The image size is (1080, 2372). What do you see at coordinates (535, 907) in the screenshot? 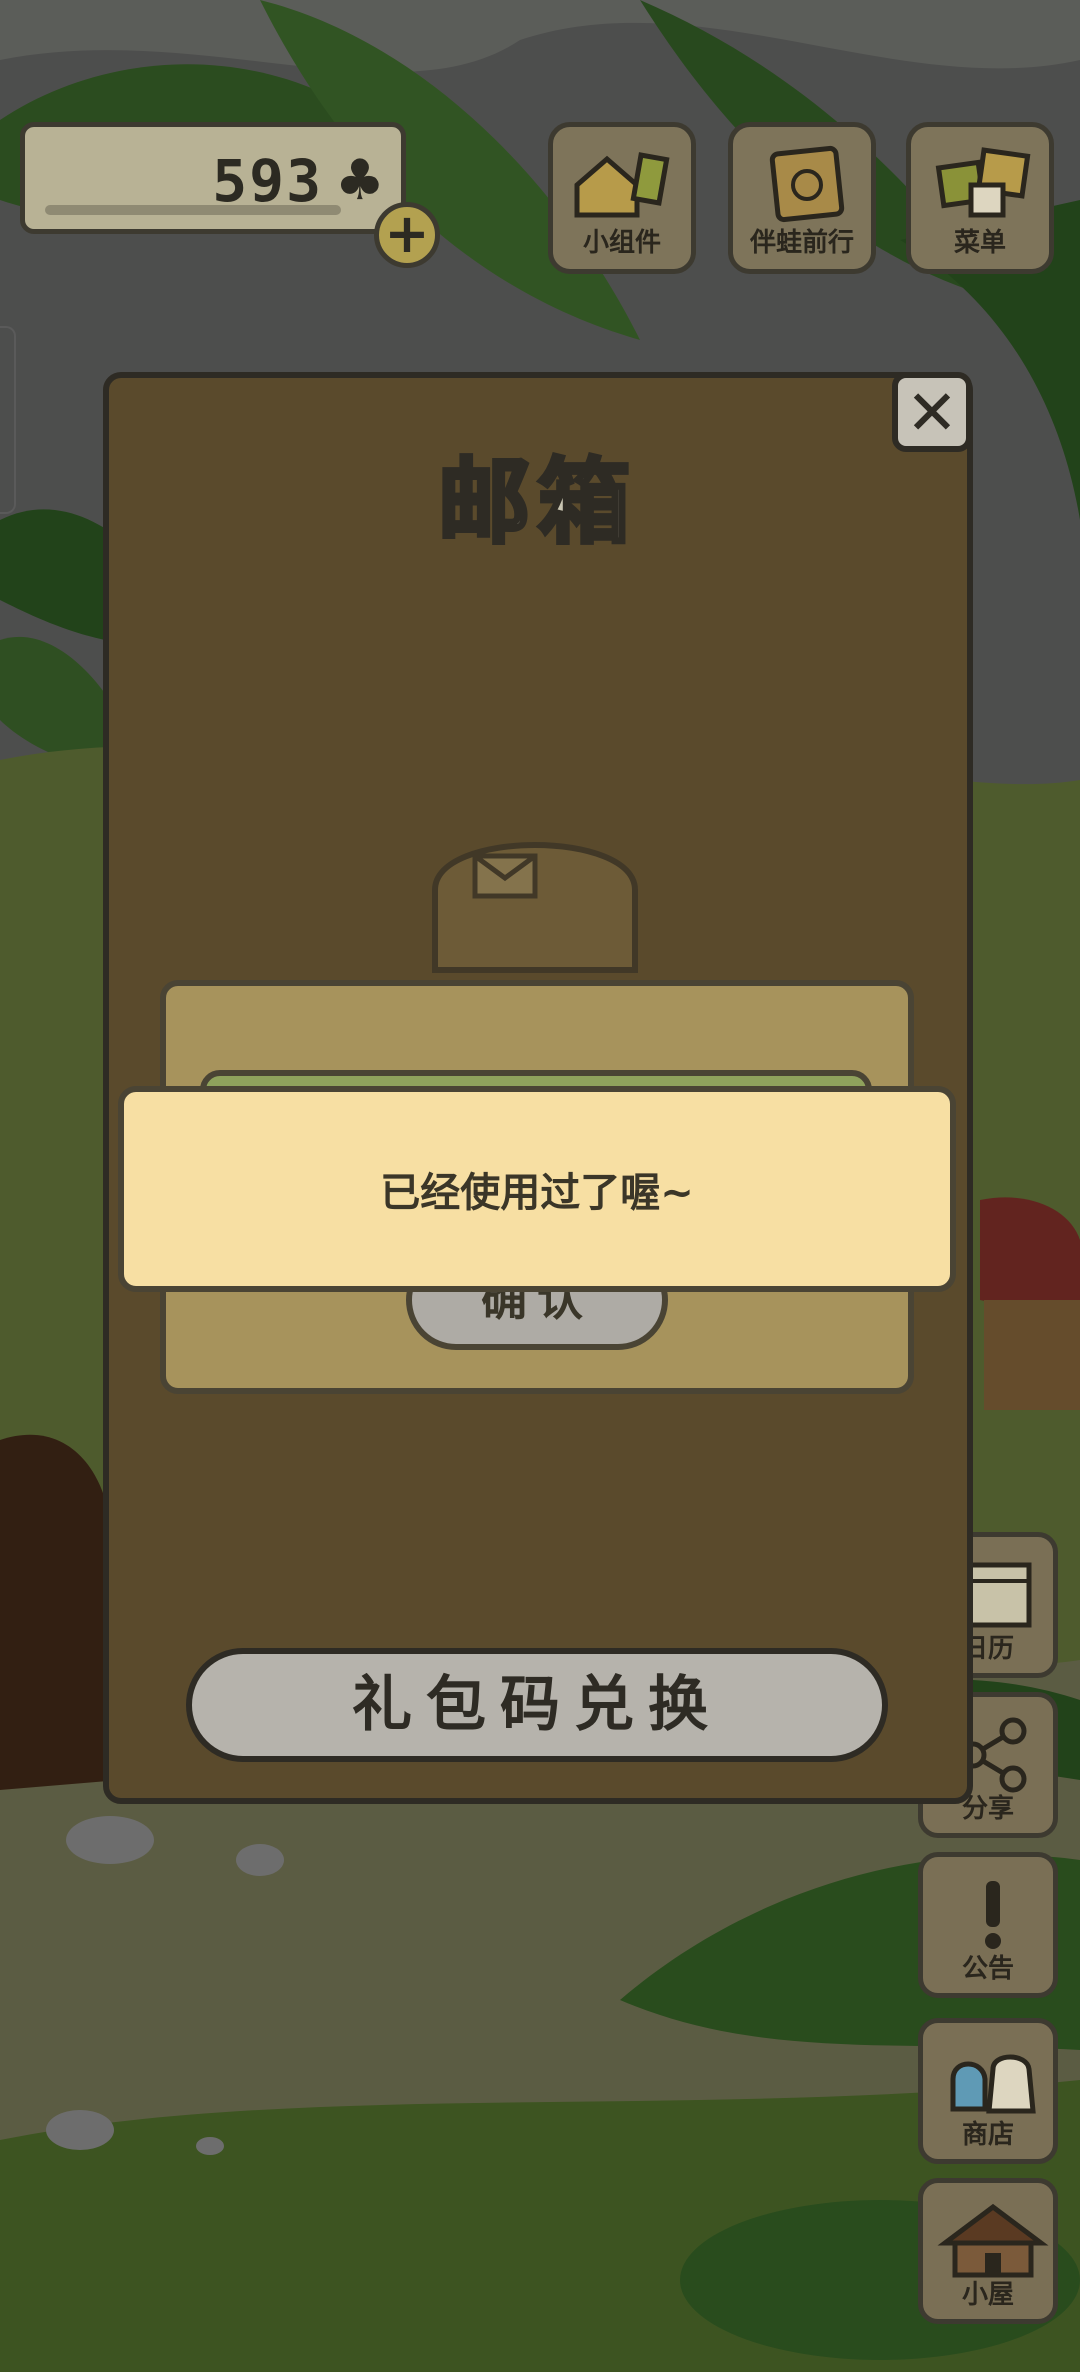
I see `empty-mailbox-icon` at bounding box center [535, 907].